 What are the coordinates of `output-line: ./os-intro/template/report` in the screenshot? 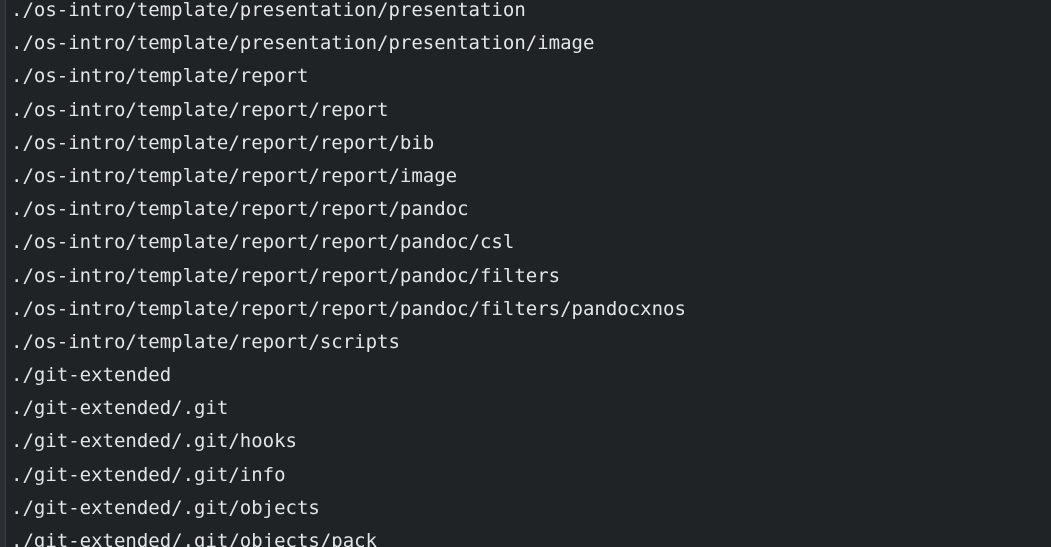 It's located at (160, 76).